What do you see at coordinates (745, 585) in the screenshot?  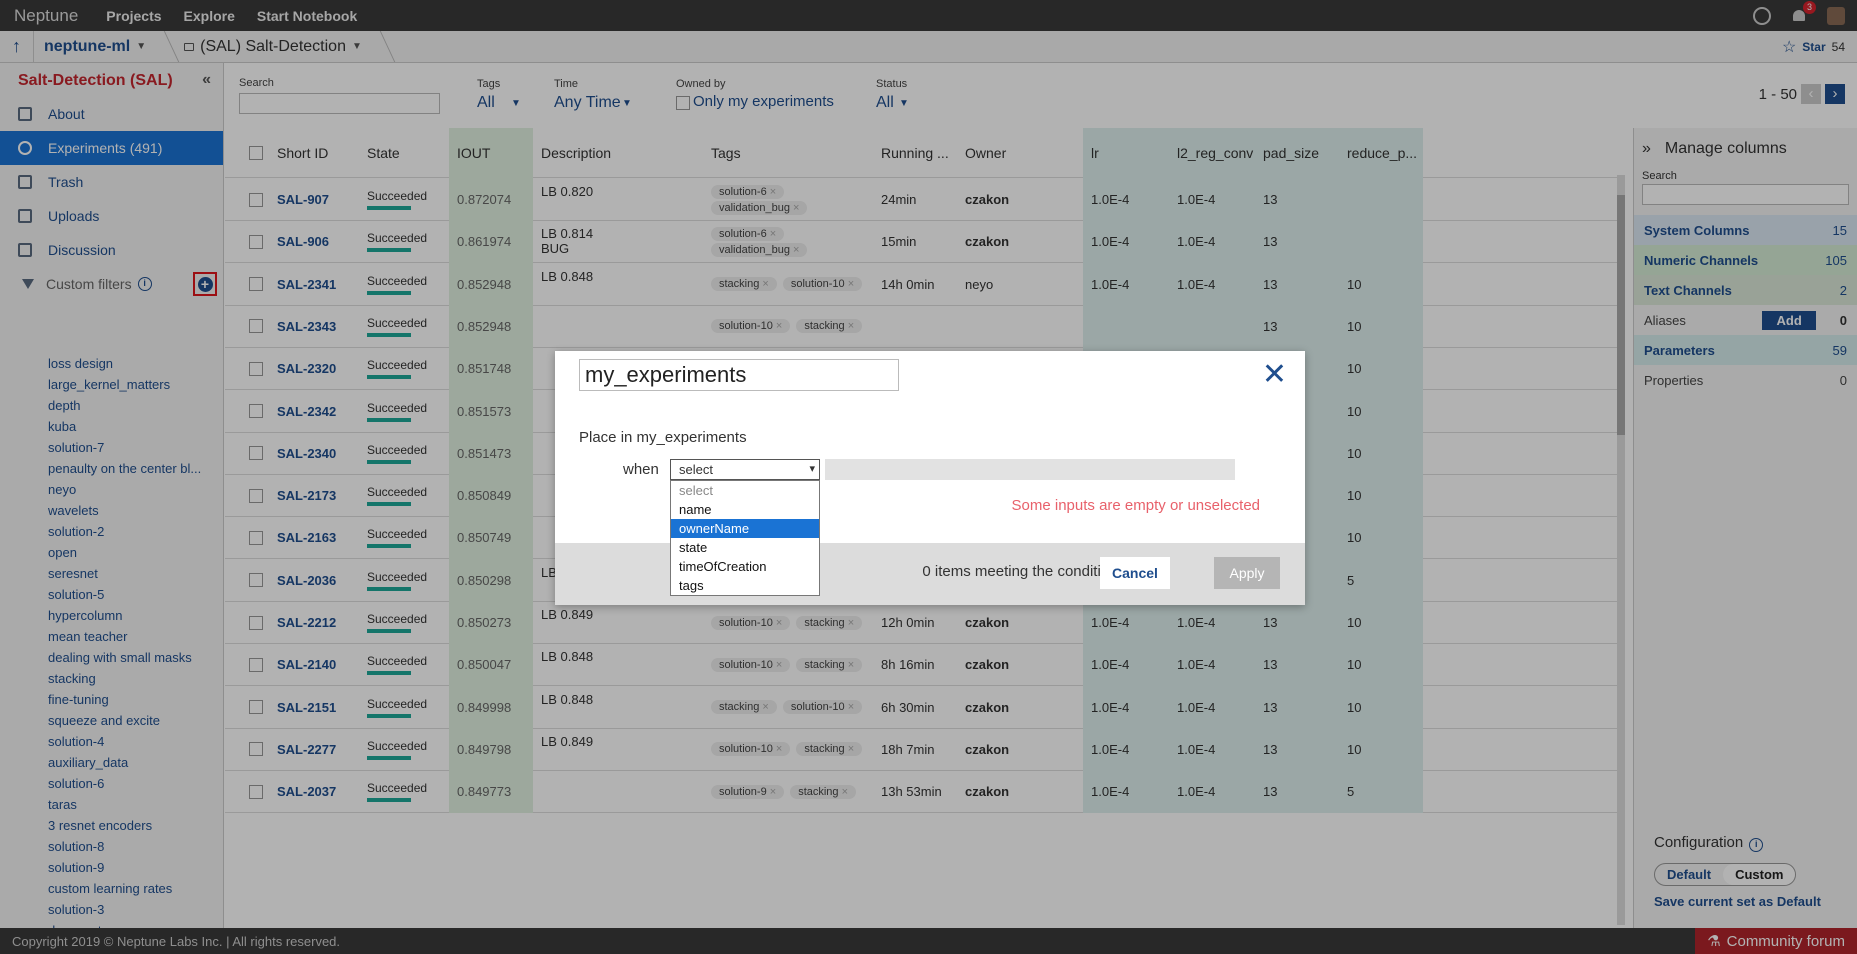 I see `dropdown-option-tags: tags` at bounding box center [745, 585].